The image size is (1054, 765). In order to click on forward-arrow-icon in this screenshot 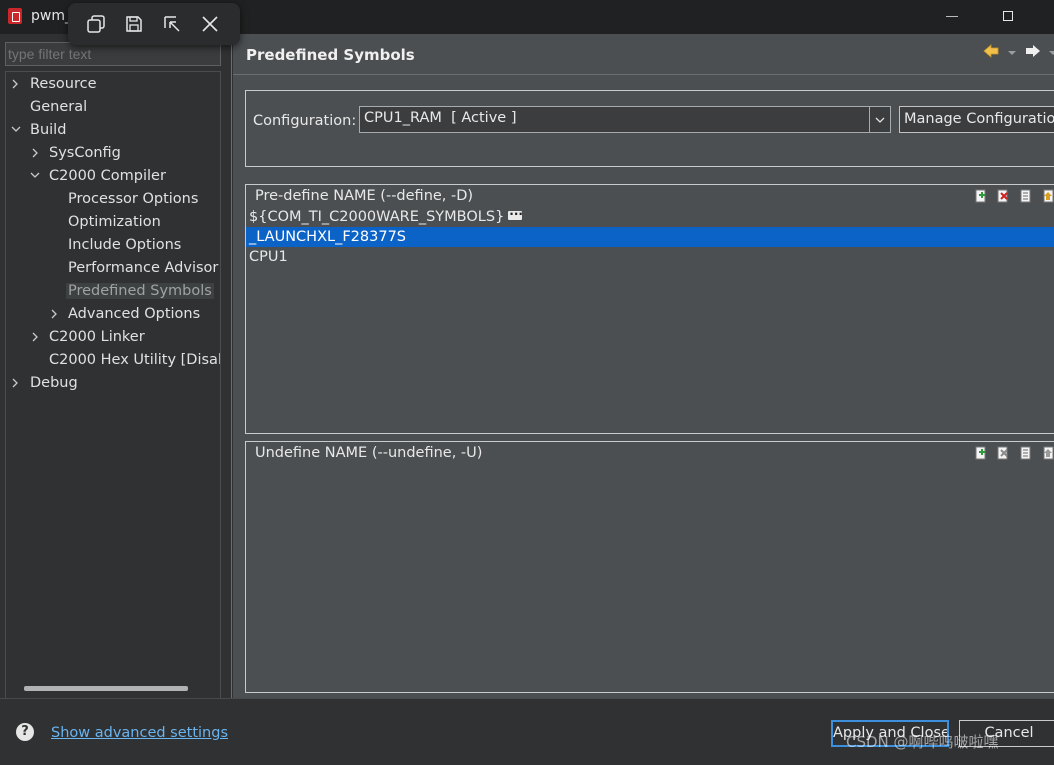, I will do `click(1033, 53)`.